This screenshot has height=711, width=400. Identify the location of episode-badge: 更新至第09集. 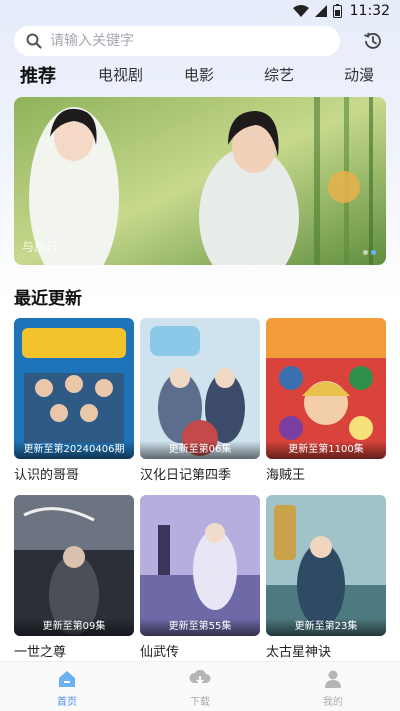
(74, 627).